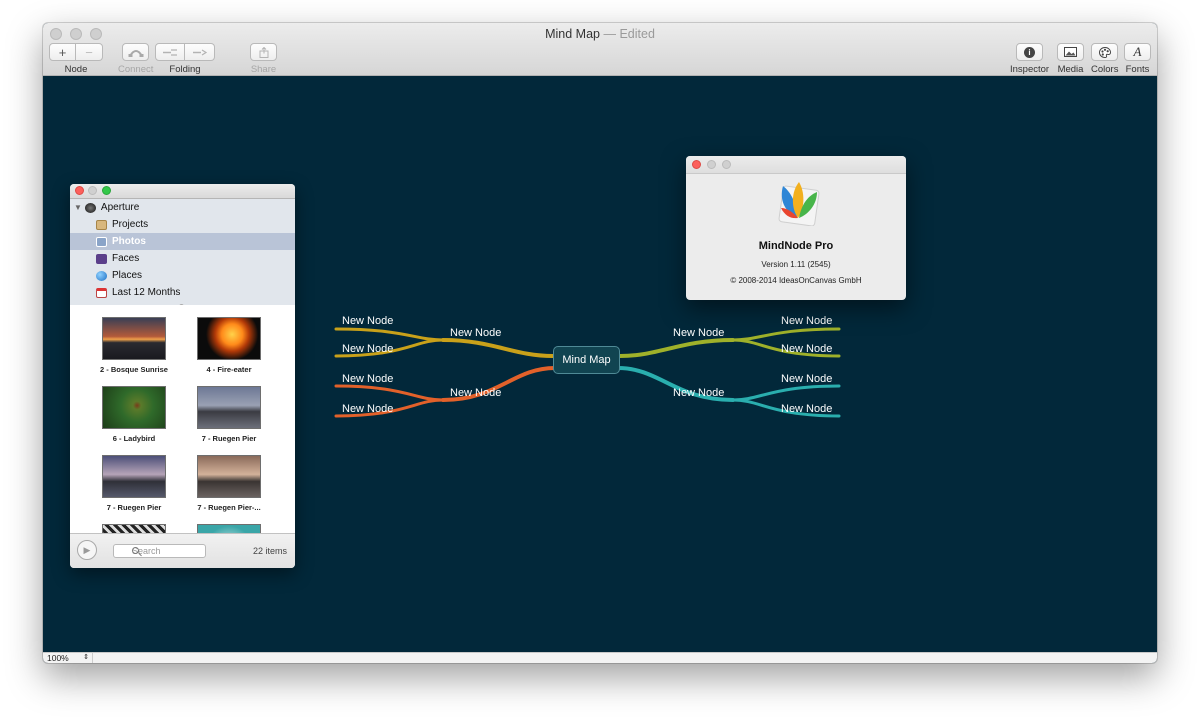 Image resolution: width=1200 pixels, height=725 pixels. I want to click on status-bar: 100% ⇕, so click(600, 657).